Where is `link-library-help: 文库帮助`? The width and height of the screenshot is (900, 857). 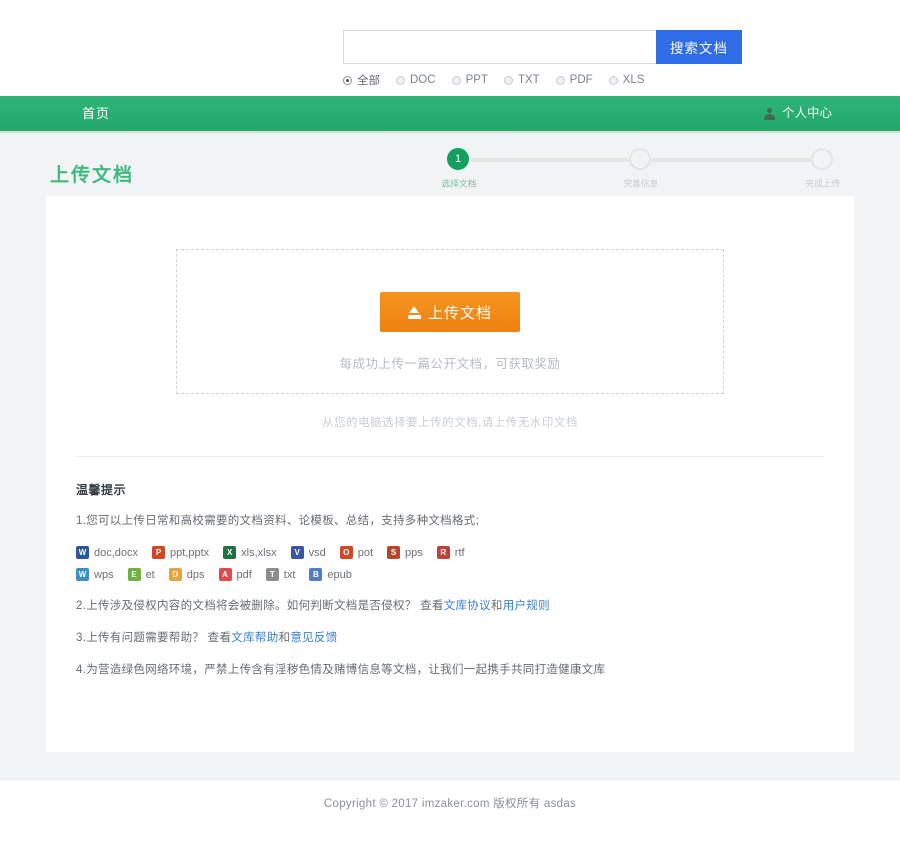
link-library-help: 文库帮助 is located at coordinates (254, 638).